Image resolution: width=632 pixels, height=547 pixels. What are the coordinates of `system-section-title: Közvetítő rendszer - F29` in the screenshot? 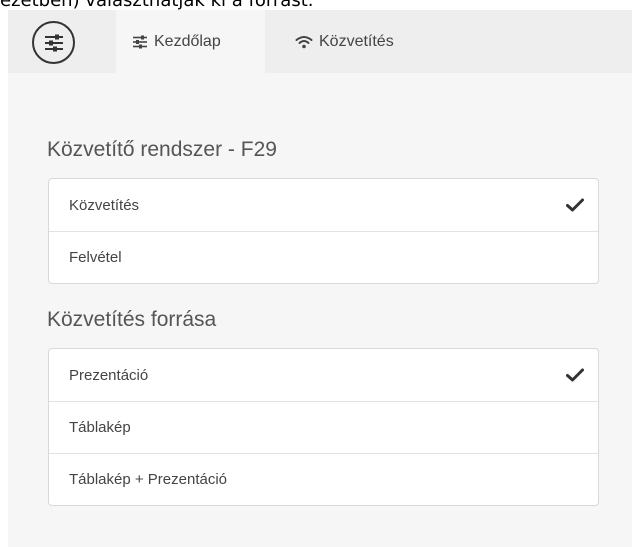 It's located at (162, 149).